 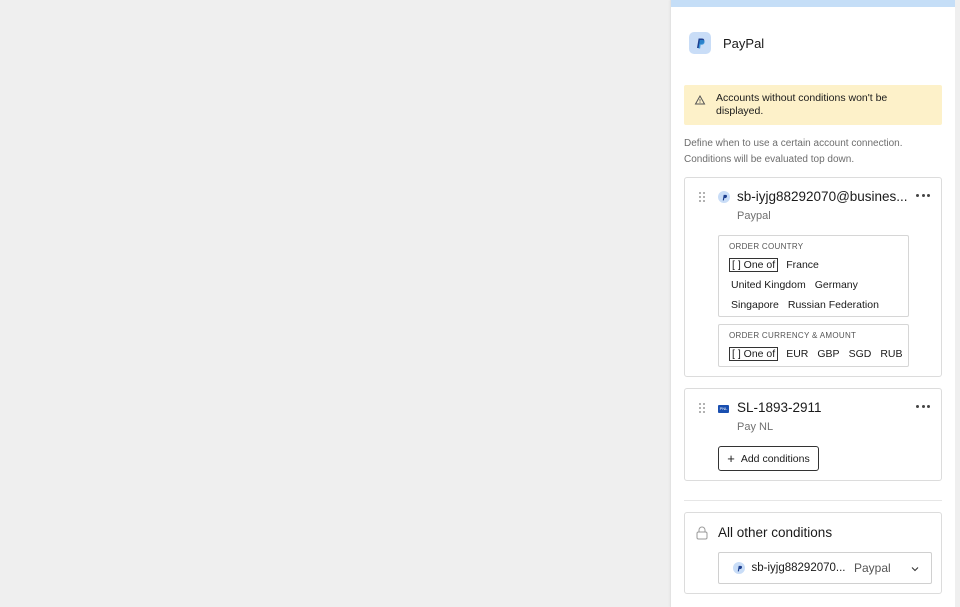 What do you see at coordinates (731, 458) in the screenshot?
I see `plus-icon: +` at bounding box center [731, 458].